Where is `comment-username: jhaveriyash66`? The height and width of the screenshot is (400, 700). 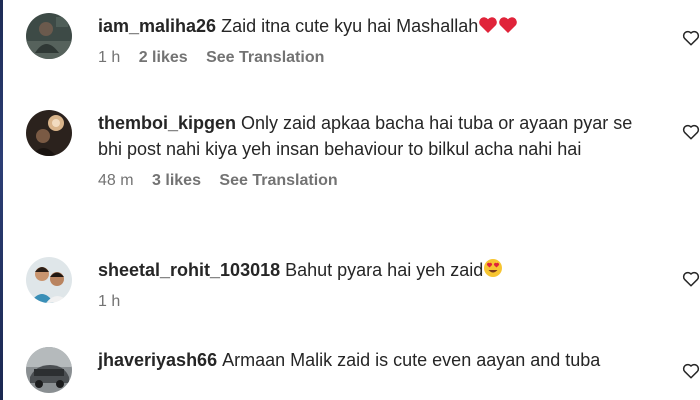 comment-username: jhaveriyash66 is located at coordinates (157, 360).